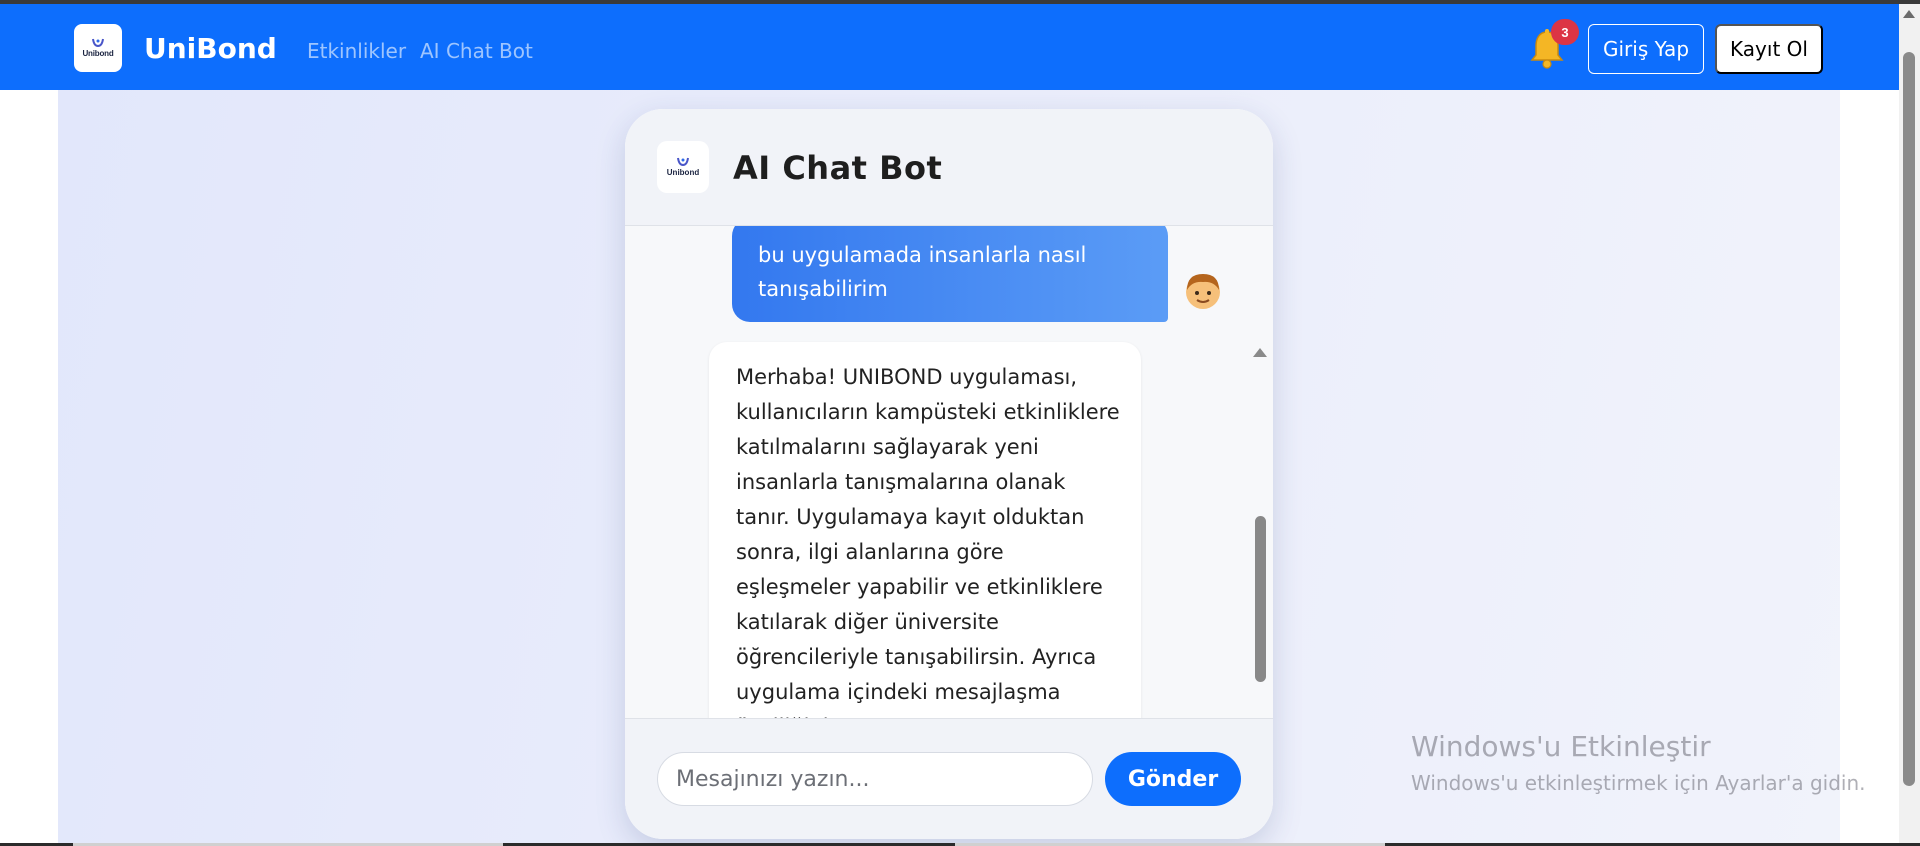  I want to click on chat-title: AI Chat Bot, so click(838, 168).